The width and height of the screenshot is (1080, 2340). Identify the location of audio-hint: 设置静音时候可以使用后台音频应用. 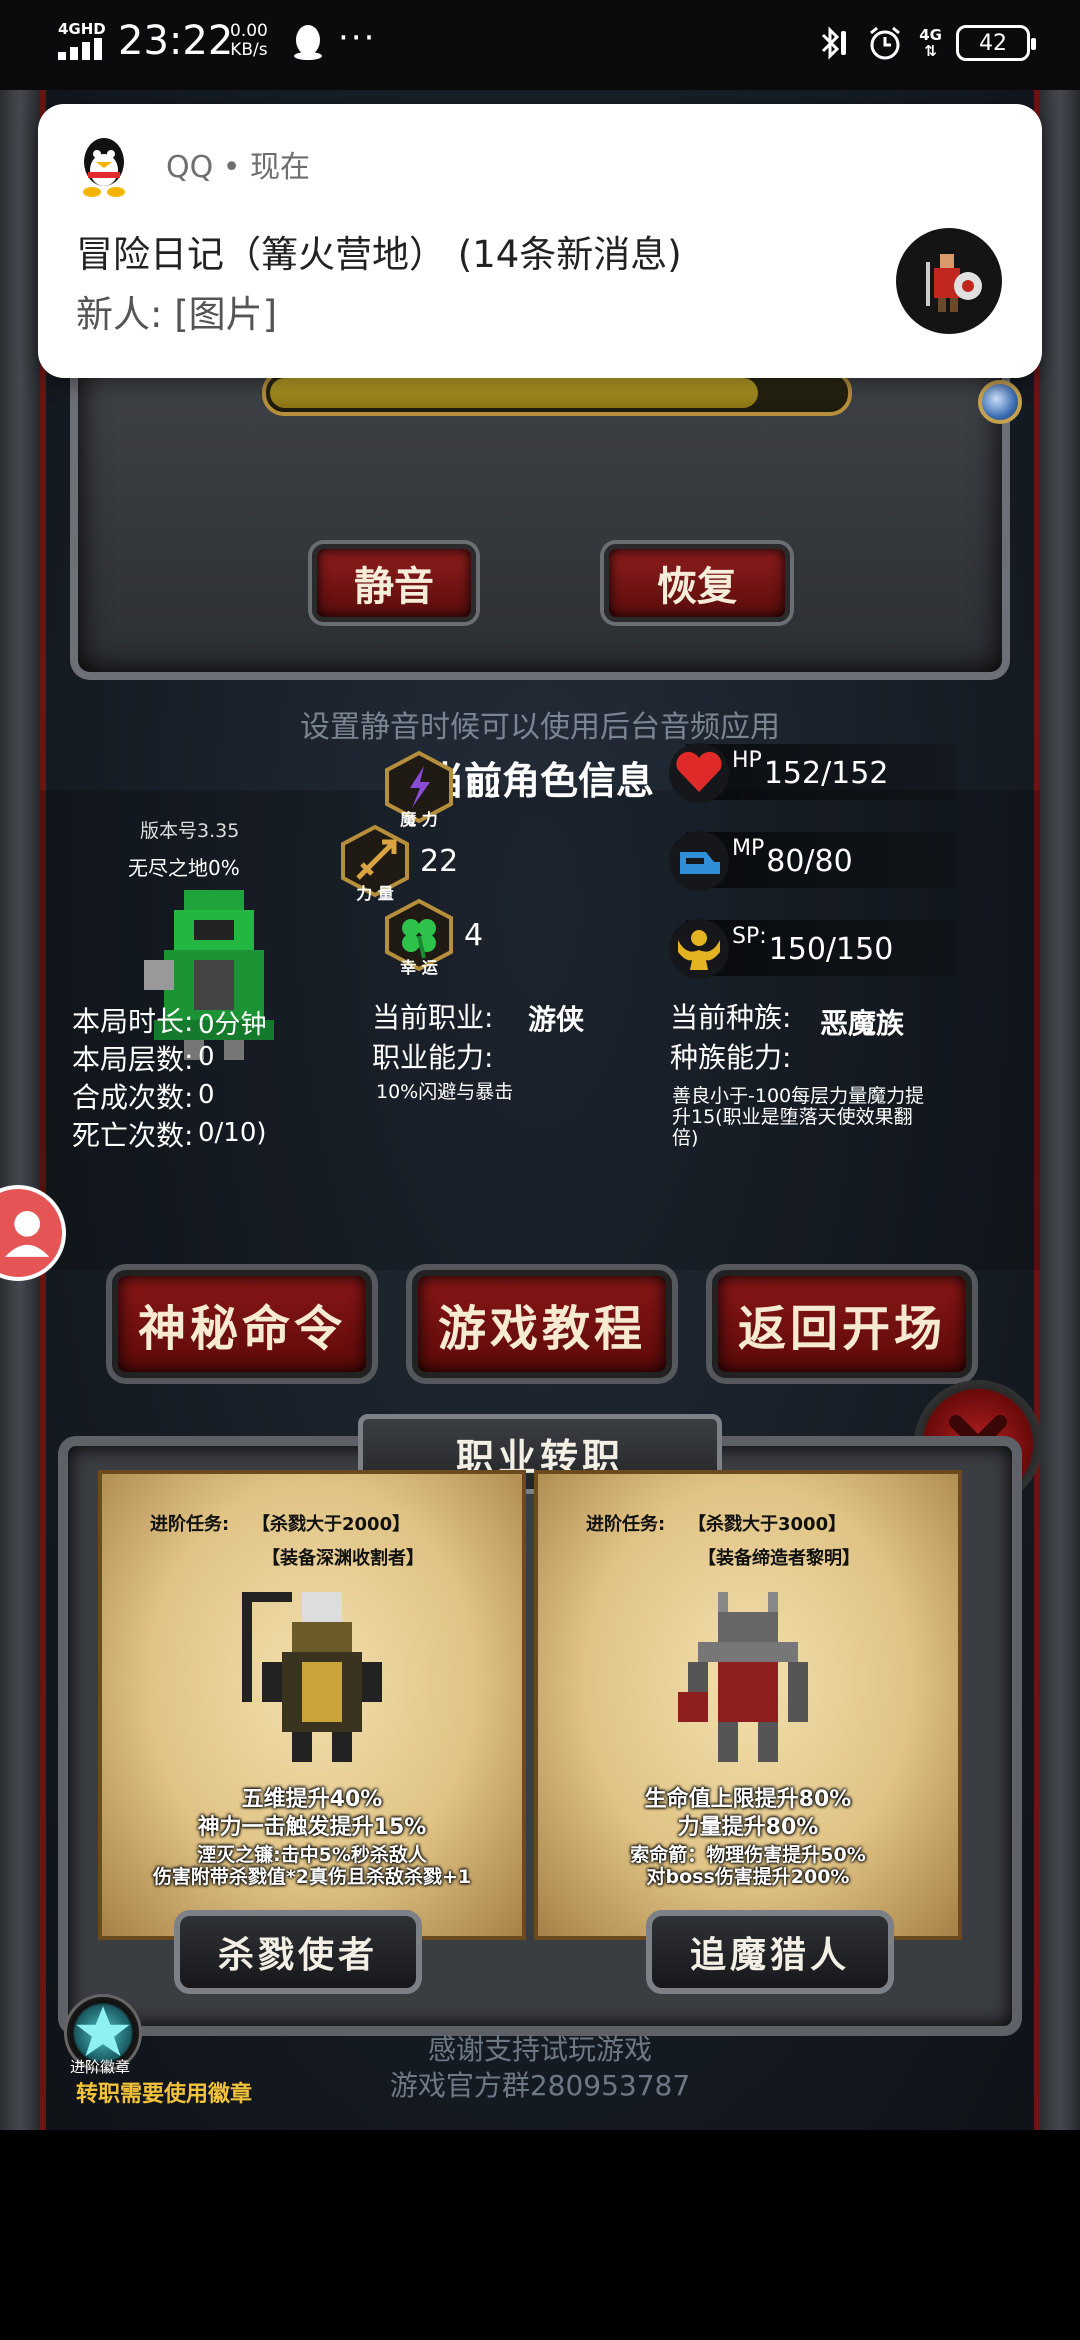
(540, 727).